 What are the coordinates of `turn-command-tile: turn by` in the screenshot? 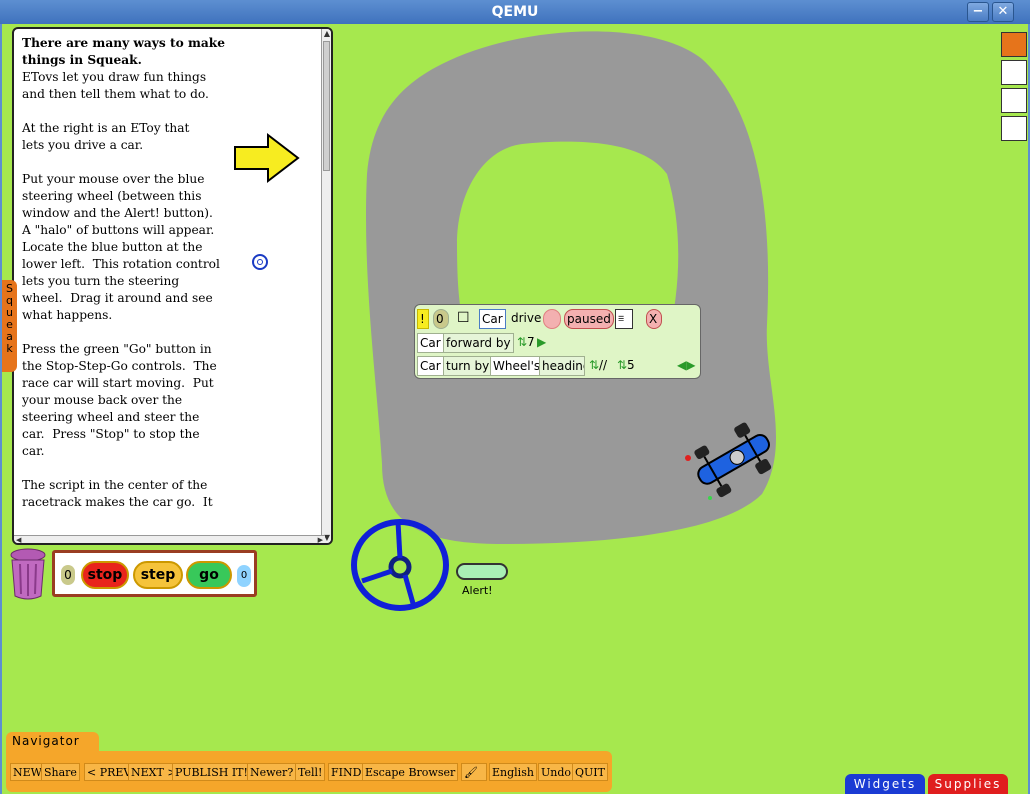 It's located at (468, 366).